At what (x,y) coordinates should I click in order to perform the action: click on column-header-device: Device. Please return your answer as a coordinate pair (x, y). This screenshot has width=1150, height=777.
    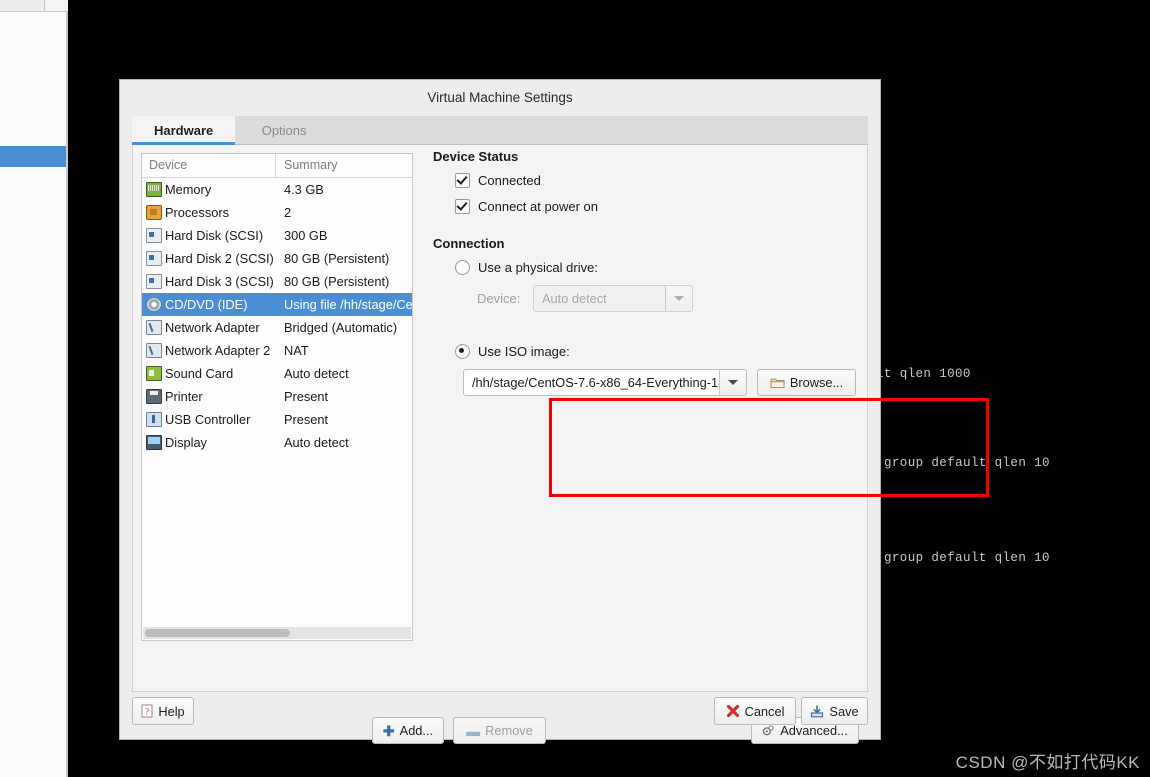
    Looking at the image, I should click on (209, 165).